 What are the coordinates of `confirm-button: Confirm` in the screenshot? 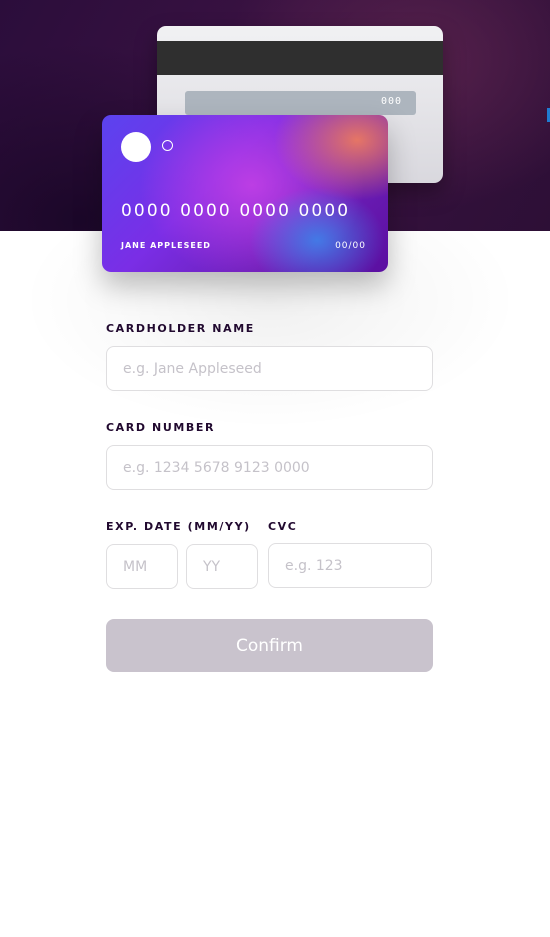 It's located at (269, 645).